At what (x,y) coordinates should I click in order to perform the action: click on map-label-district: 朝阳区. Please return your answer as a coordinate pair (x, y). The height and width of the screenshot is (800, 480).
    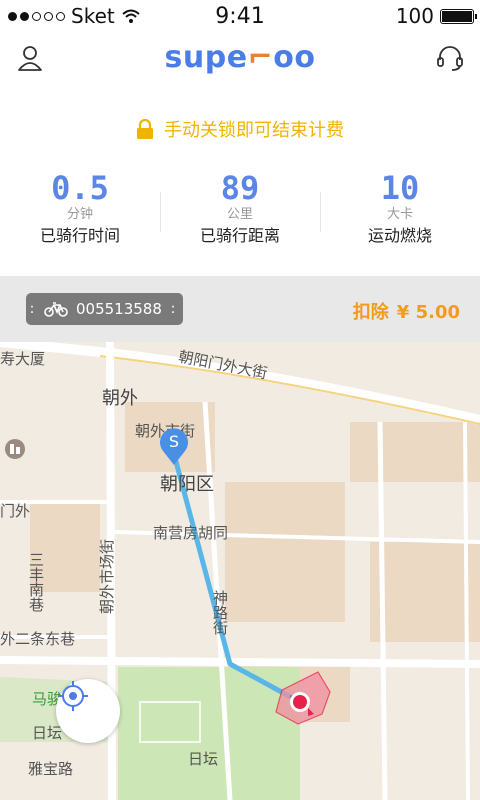
    Looking at the image, I should click on (187, 484).